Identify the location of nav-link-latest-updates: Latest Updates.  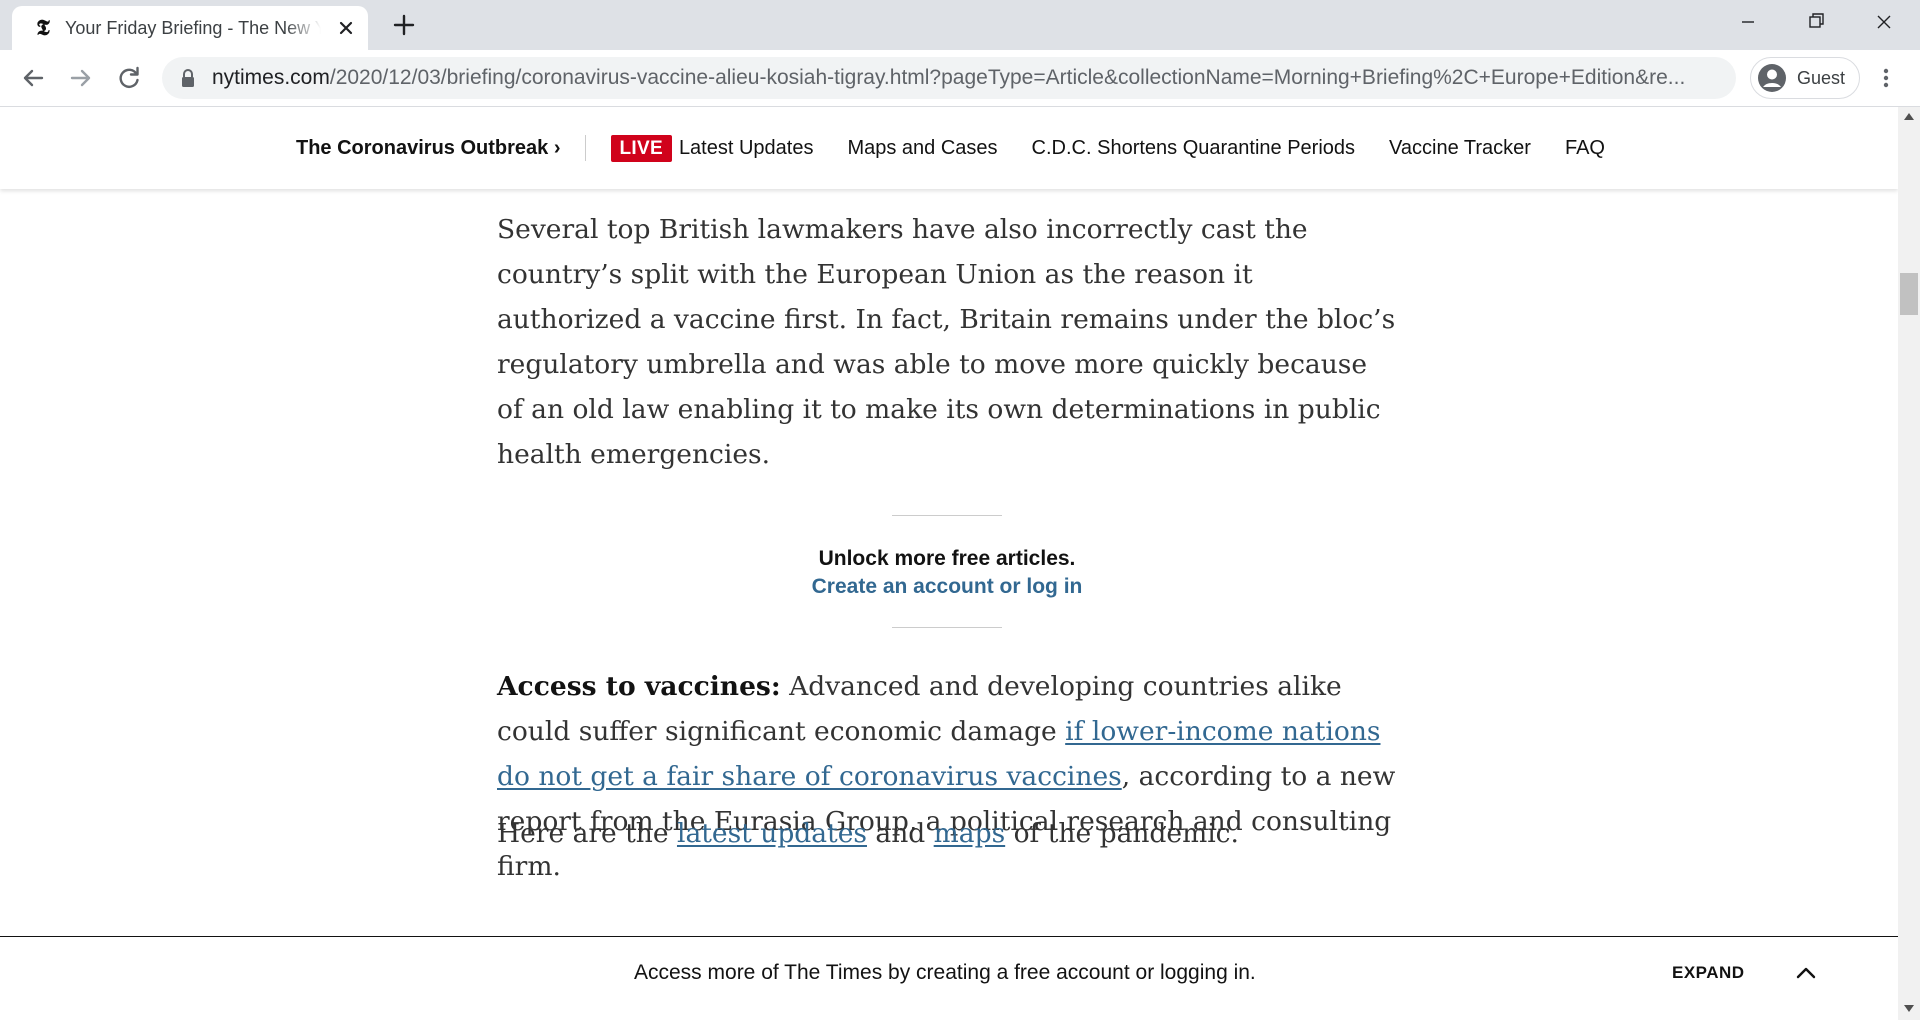
(746, 148).